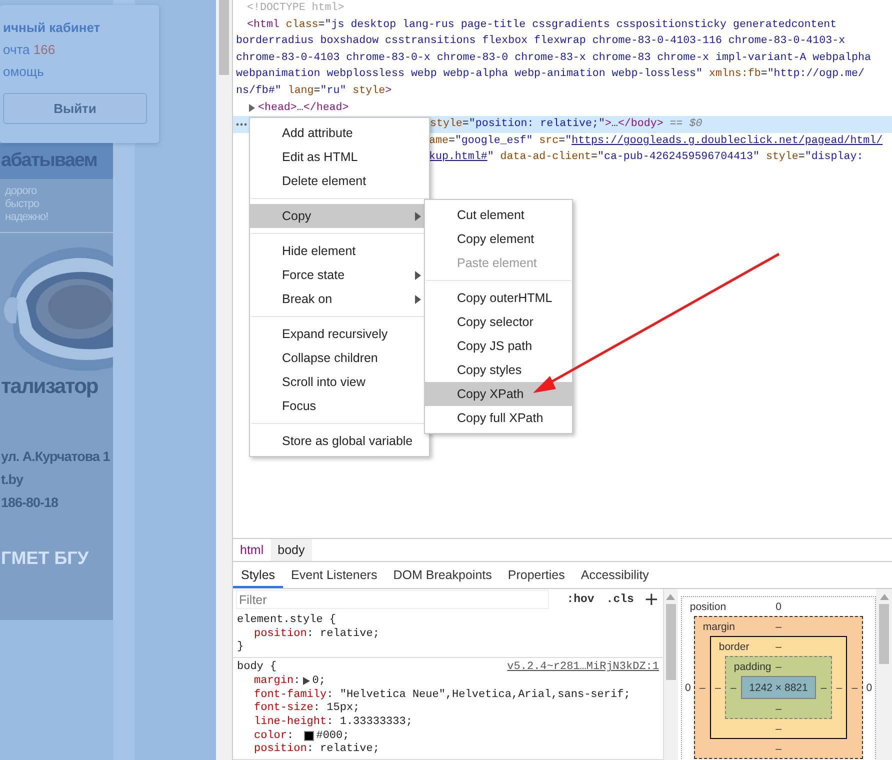  What do you see at coordinates (392, 600) in the screenshot?
I see `filter-field: Filter` at bounding box center [392, 600].